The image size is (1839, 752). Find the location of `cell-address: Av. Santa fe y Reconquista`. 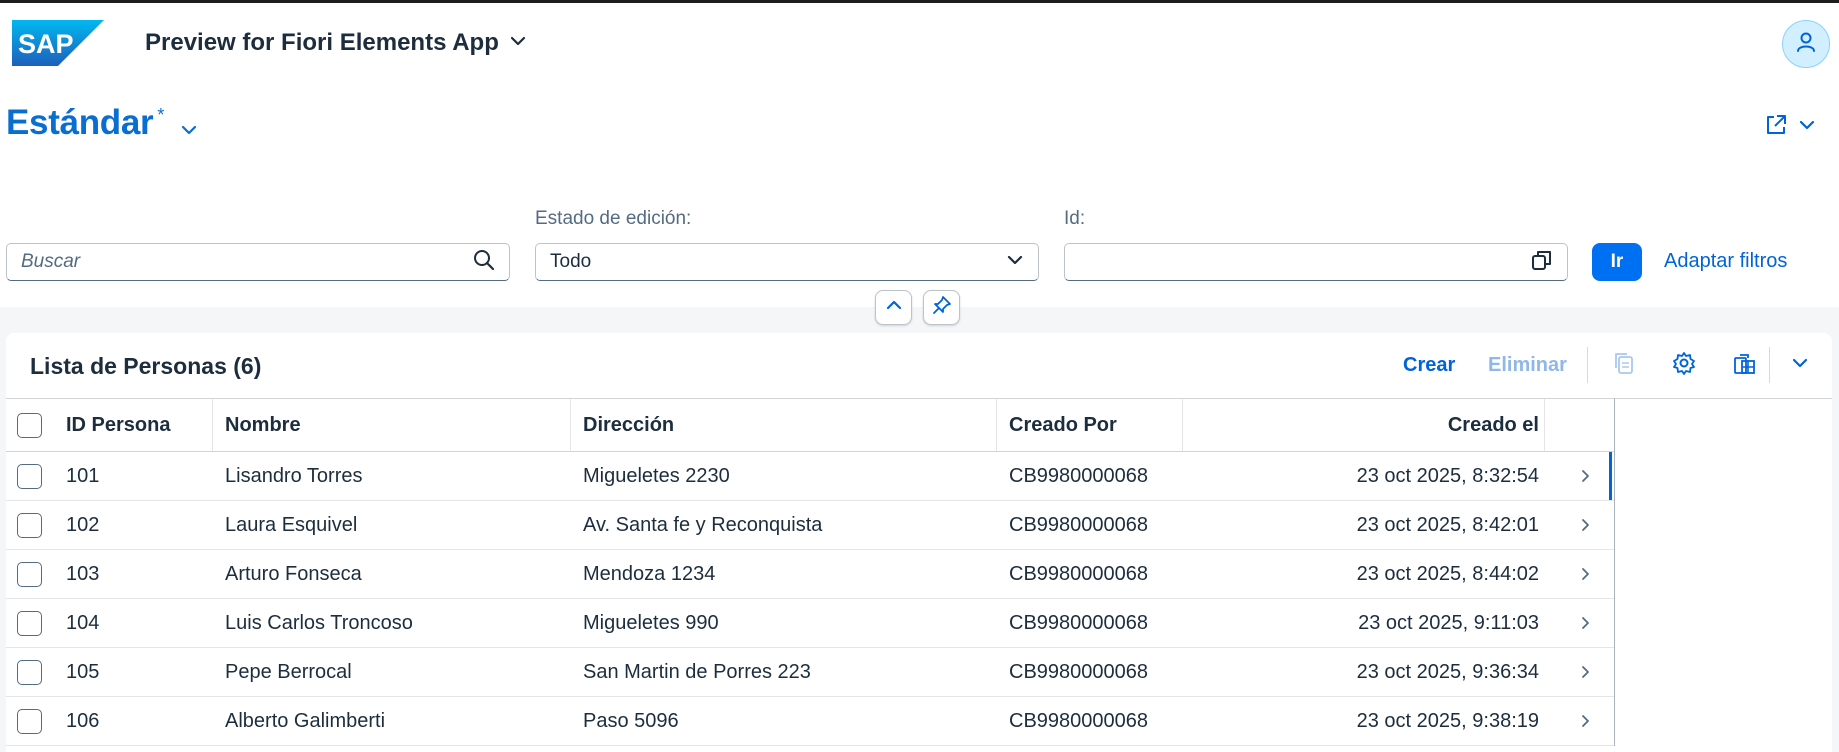

cell-address: Av. Santa fe y Reconquista is located at coordinates (703, 524).